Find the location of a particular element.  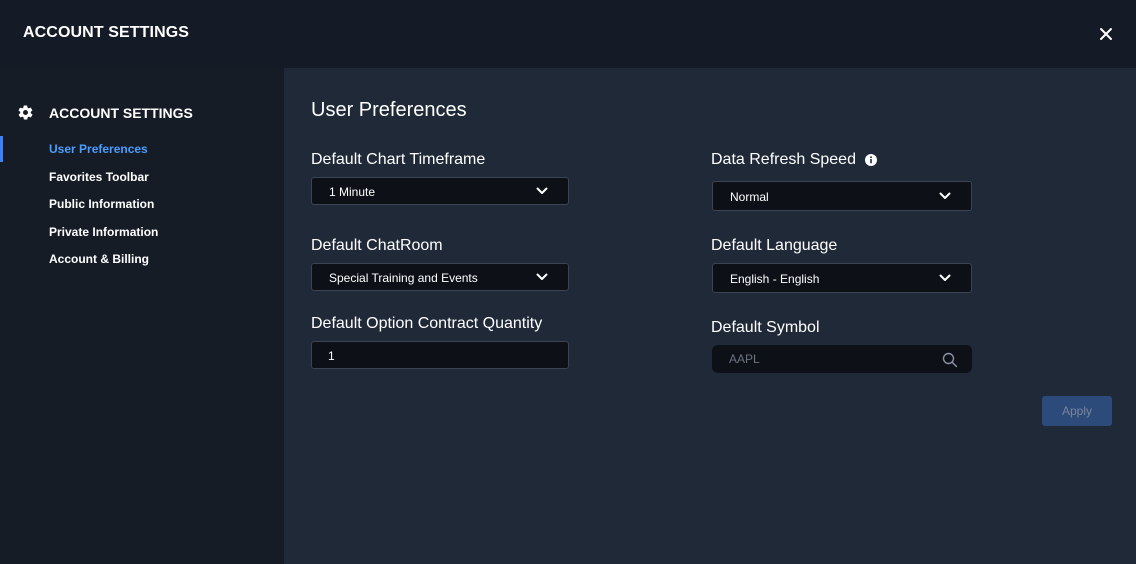

refresh-speed-label-text: Data Refresh Speed is located at coordinates (783, 159).